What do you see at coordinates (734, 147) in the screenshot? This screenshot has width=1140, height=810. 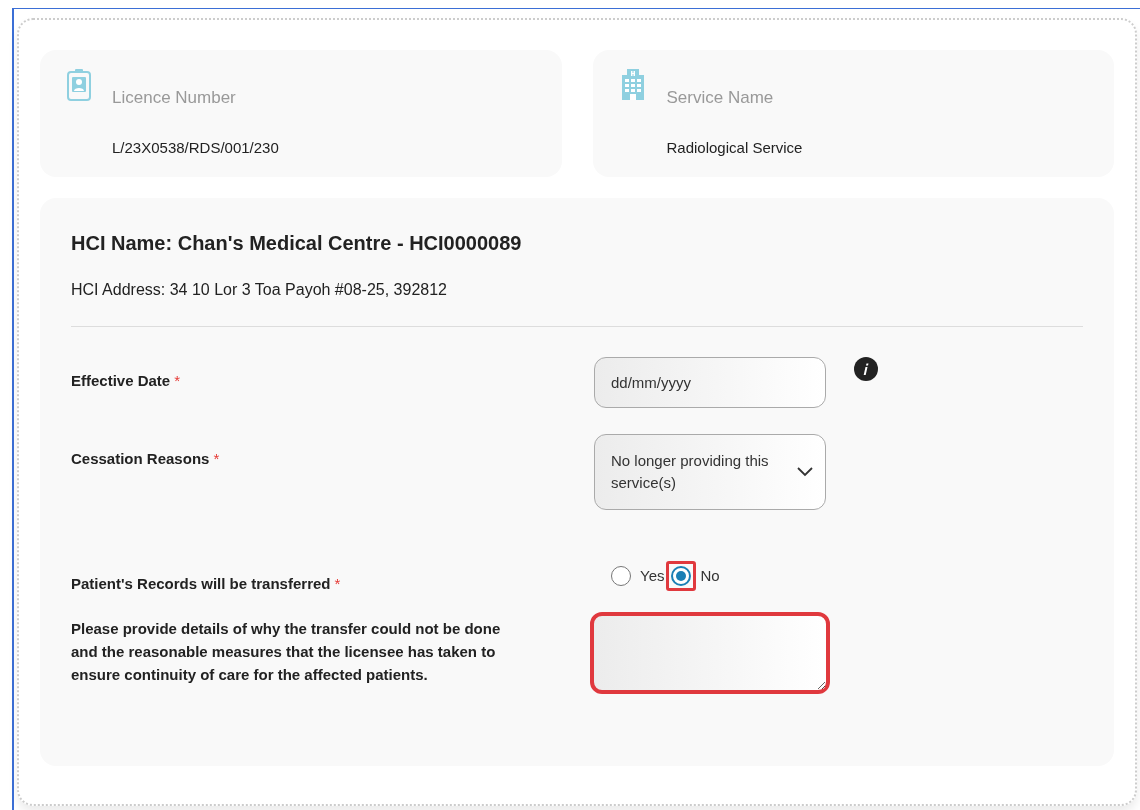 I see `info-value: Radiological Service` at bounding box center [734, 147].